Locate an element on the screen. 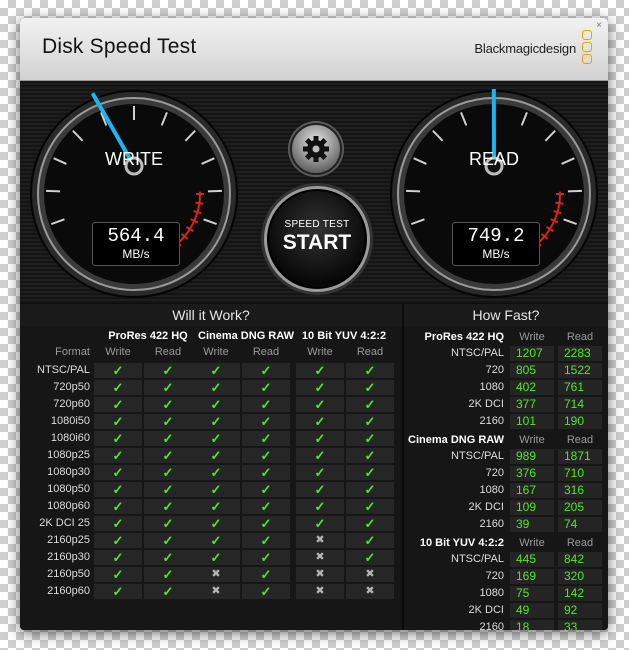 The height and width of the screenshot is (650, 629). gear-icon is located at coordinates (316, 149).